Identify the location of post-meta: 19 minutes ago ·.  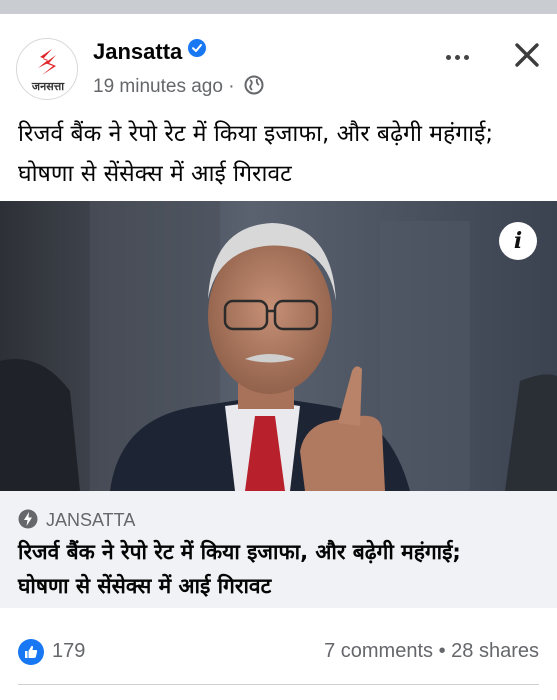
(178, 88).